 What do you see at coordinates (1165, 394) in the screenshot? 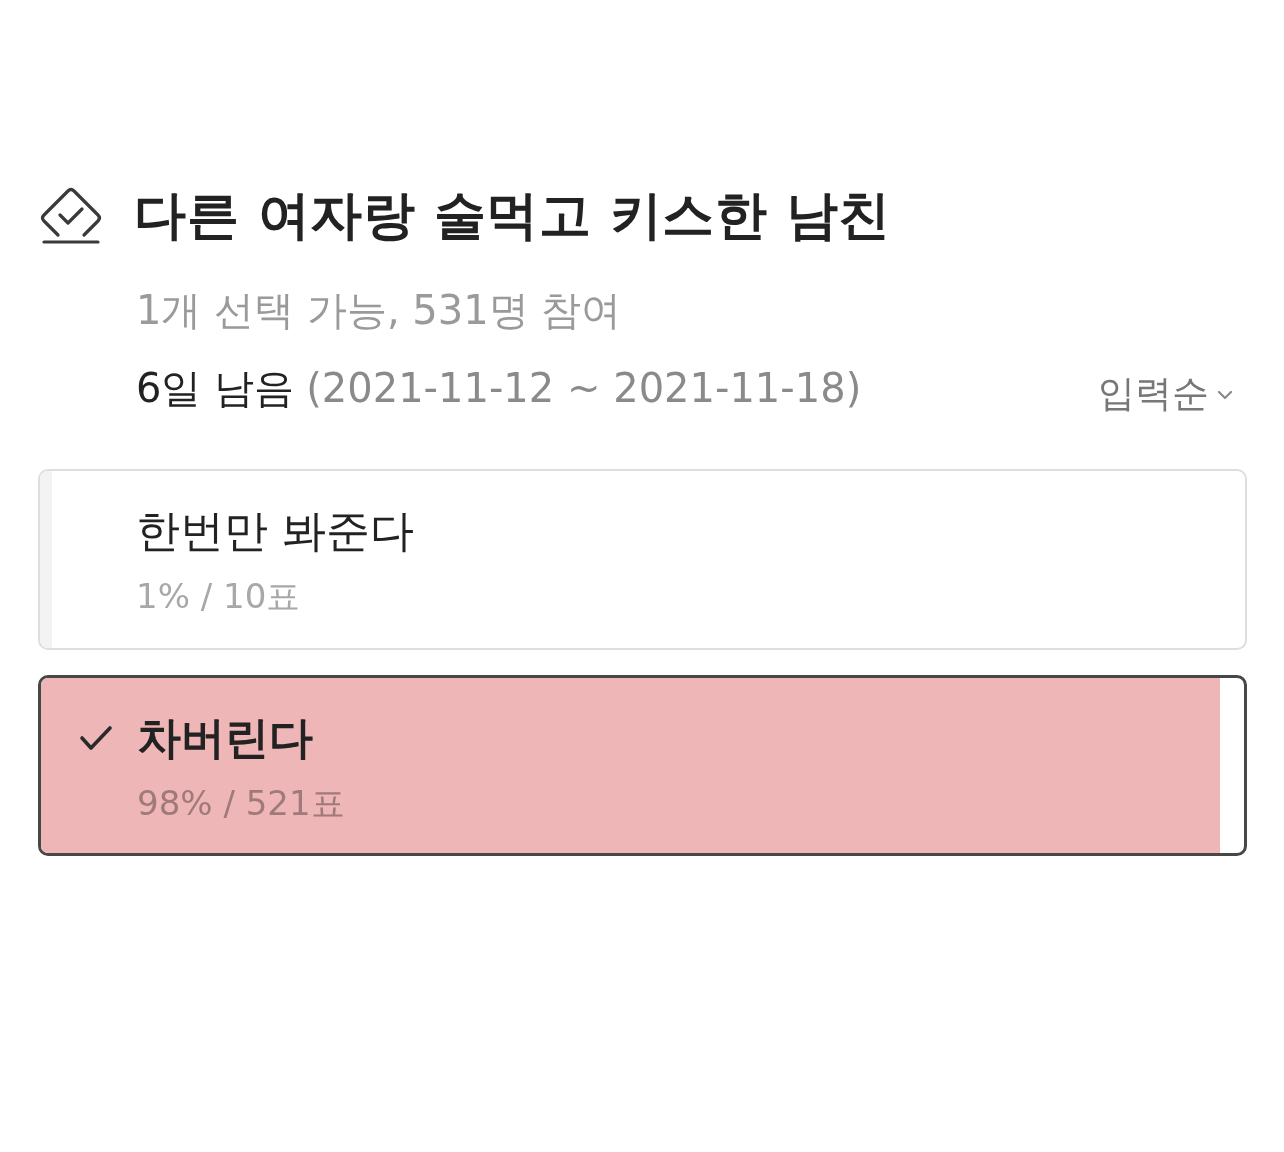
I see `sort-dropdown: 입력순` at bounding box center [1165, 394].